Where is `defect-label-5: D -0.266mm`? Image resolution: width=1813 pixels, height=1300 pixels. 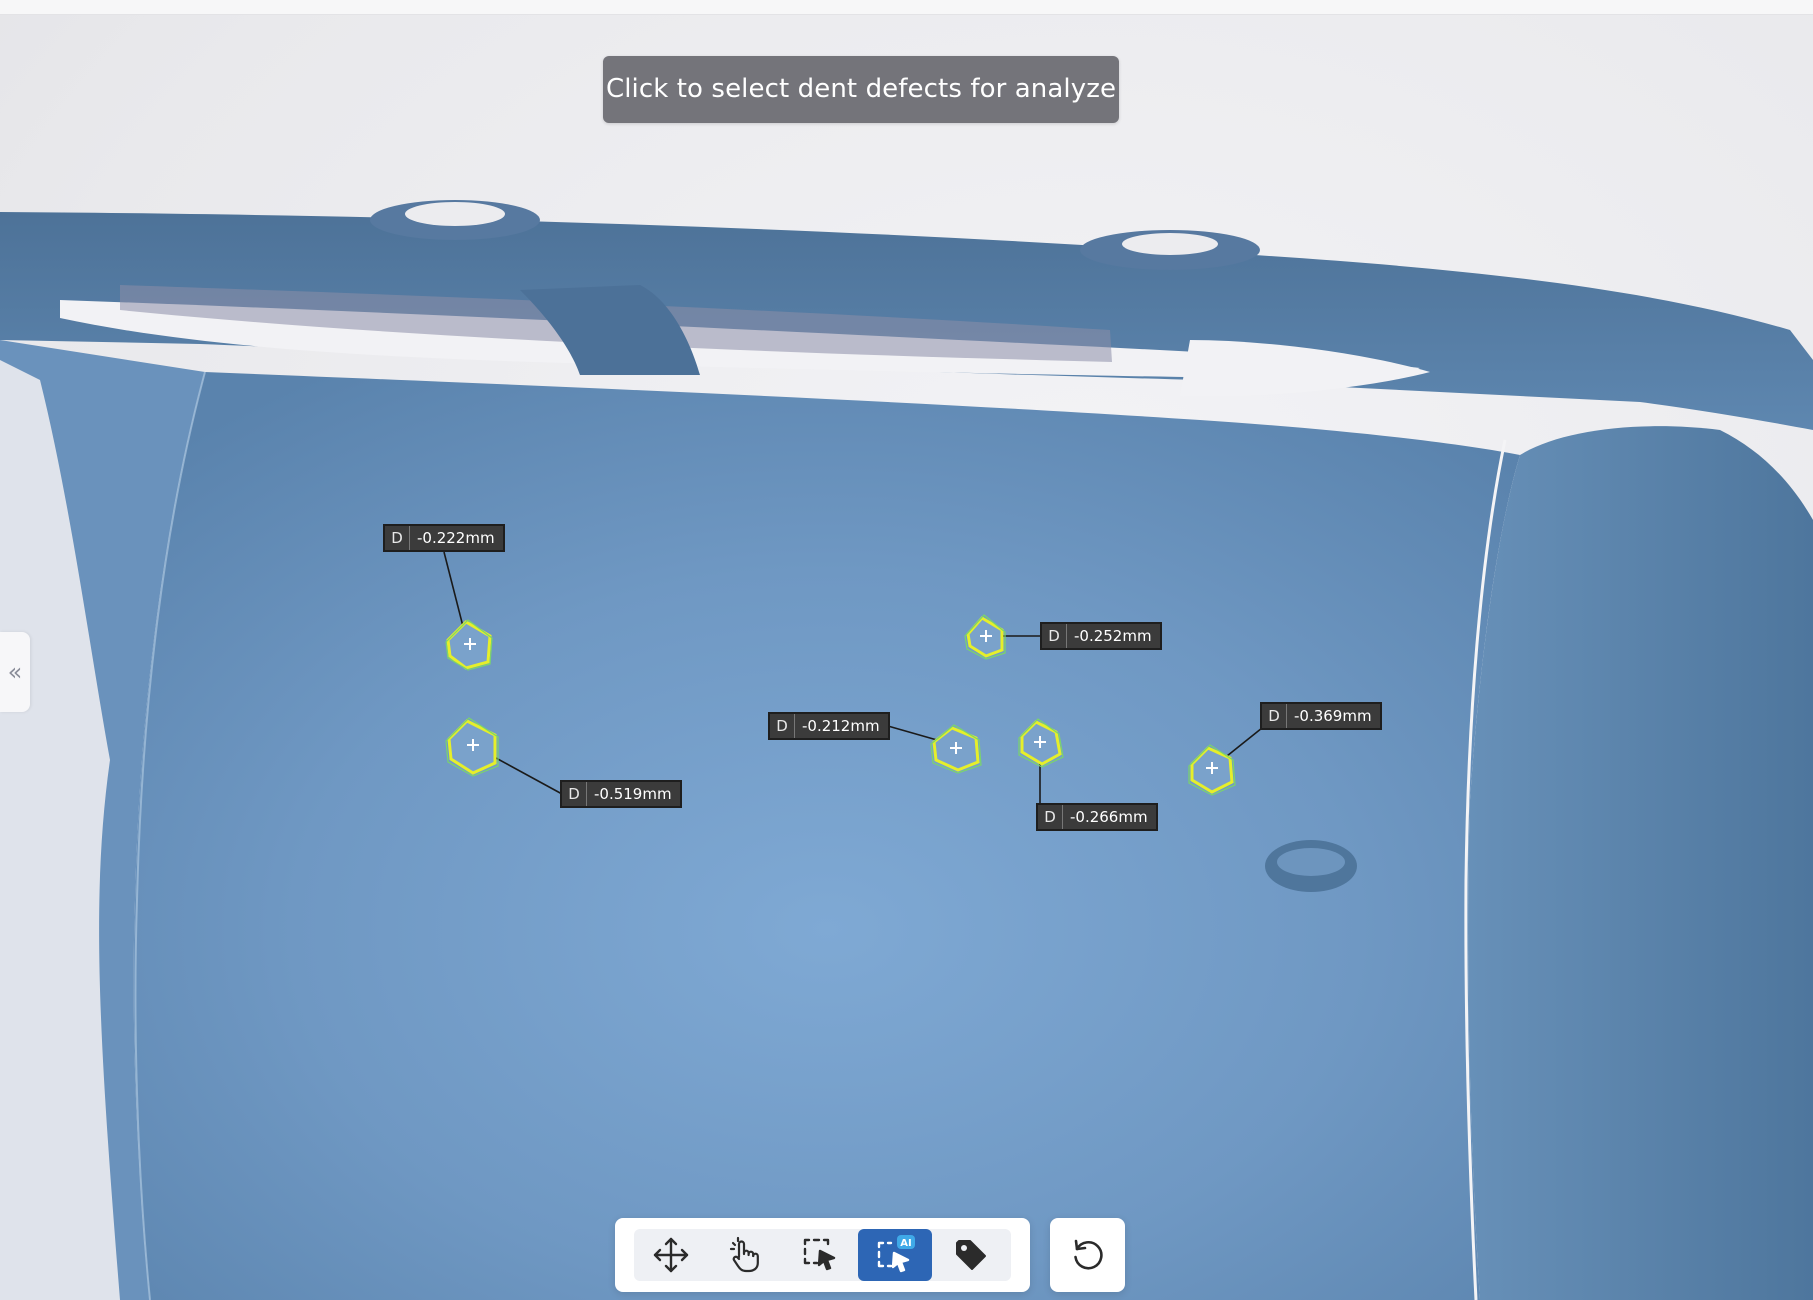
defect-label-5: D -0.266mm is located at coordinates (1097, 817).